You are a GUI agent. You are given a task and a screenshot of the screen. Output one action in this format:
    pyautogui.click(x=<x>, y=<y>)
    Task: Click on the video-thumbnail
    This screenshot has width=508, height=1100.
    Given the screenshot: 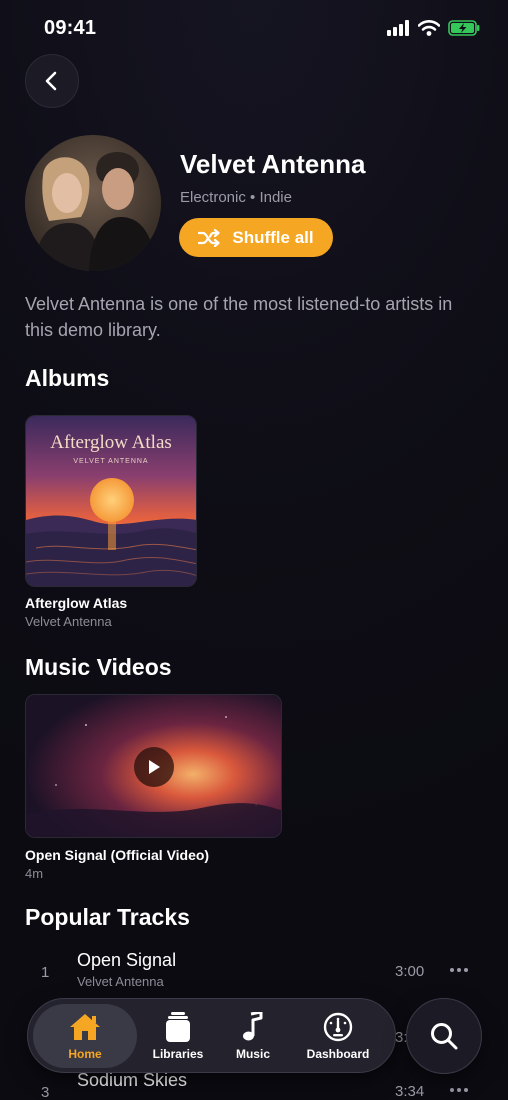 What is the action you would take?
    pyautogui.click(x=153, y=766)
    